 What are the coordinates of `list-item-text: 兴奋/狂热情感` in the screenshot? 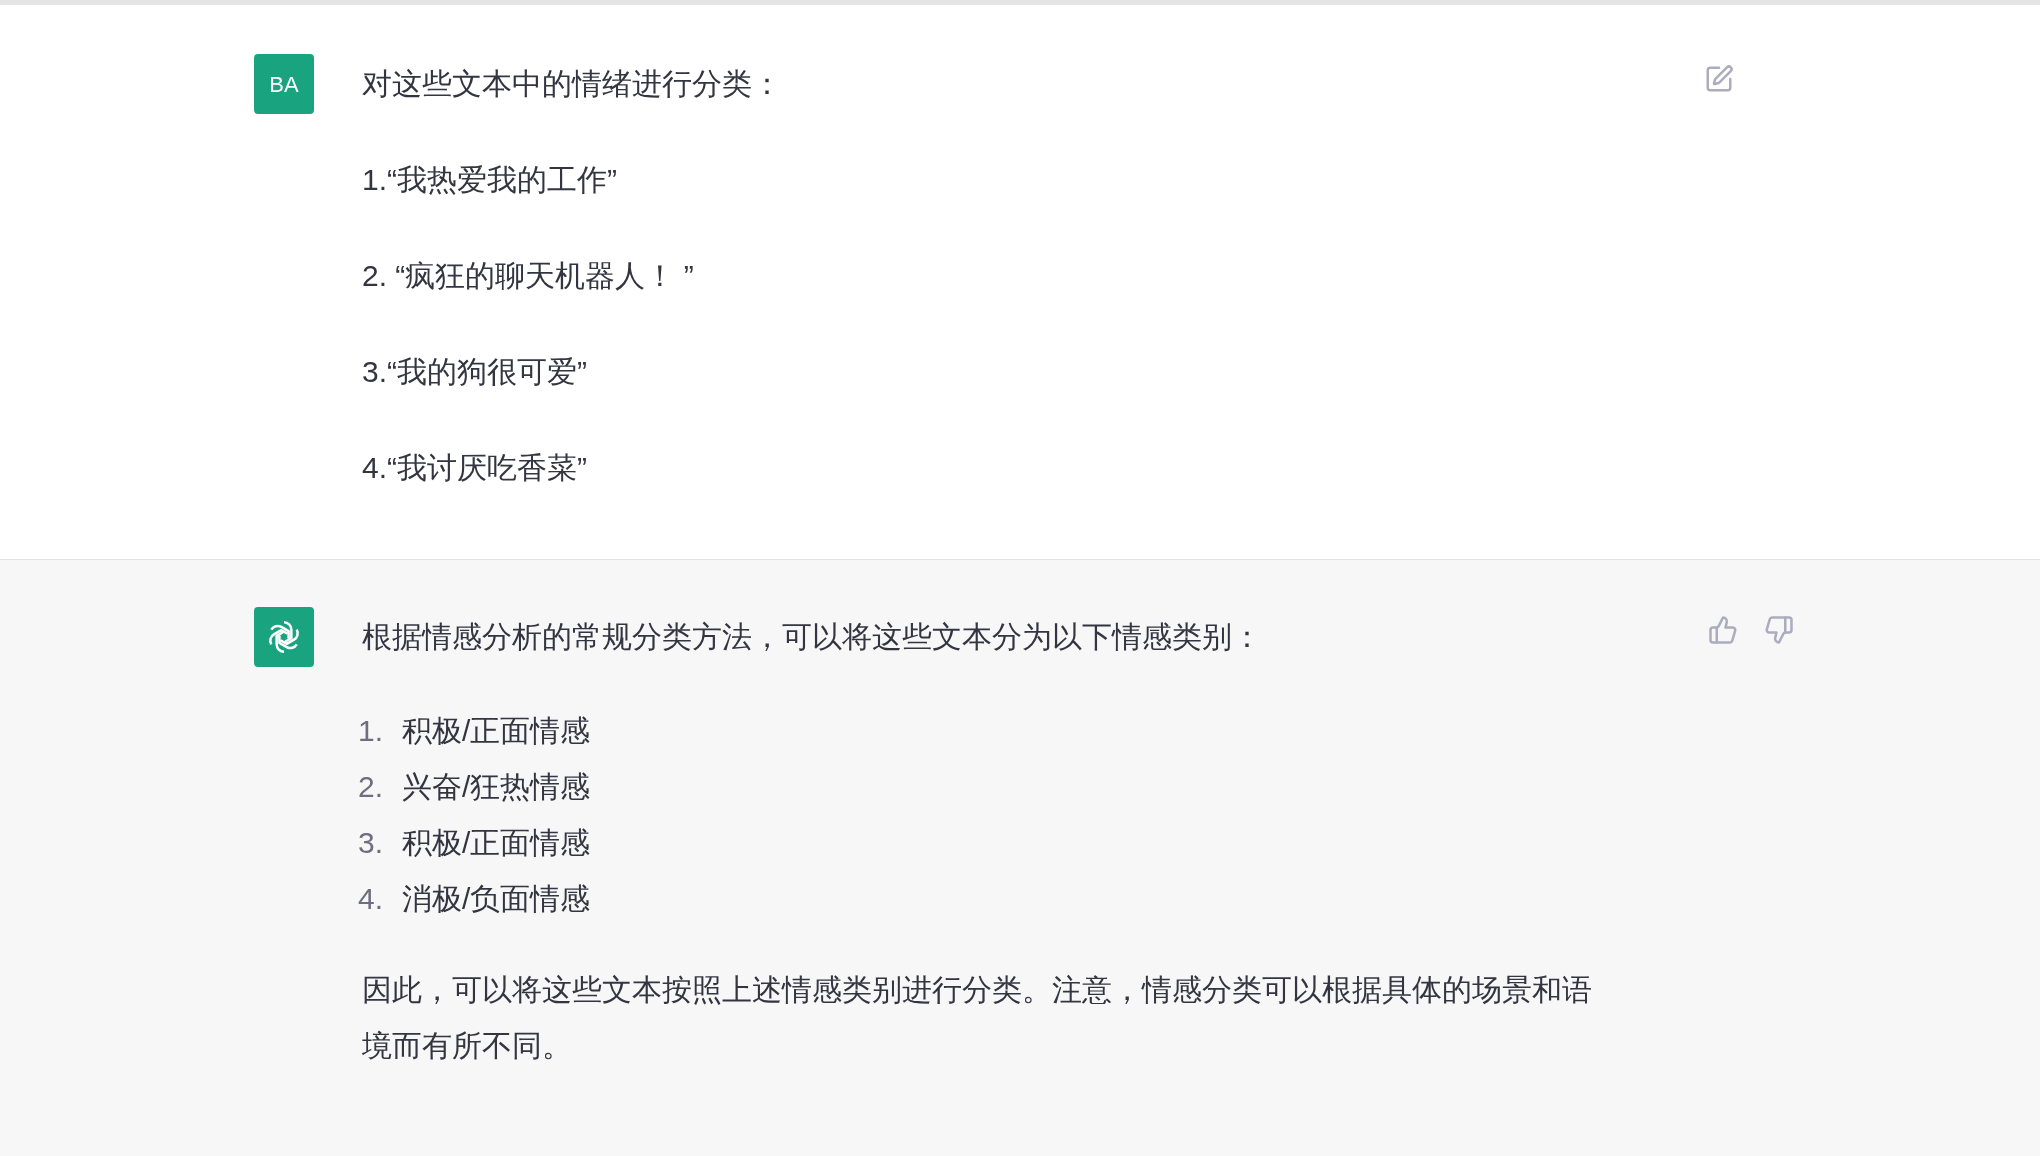 It's located at (496, 787).